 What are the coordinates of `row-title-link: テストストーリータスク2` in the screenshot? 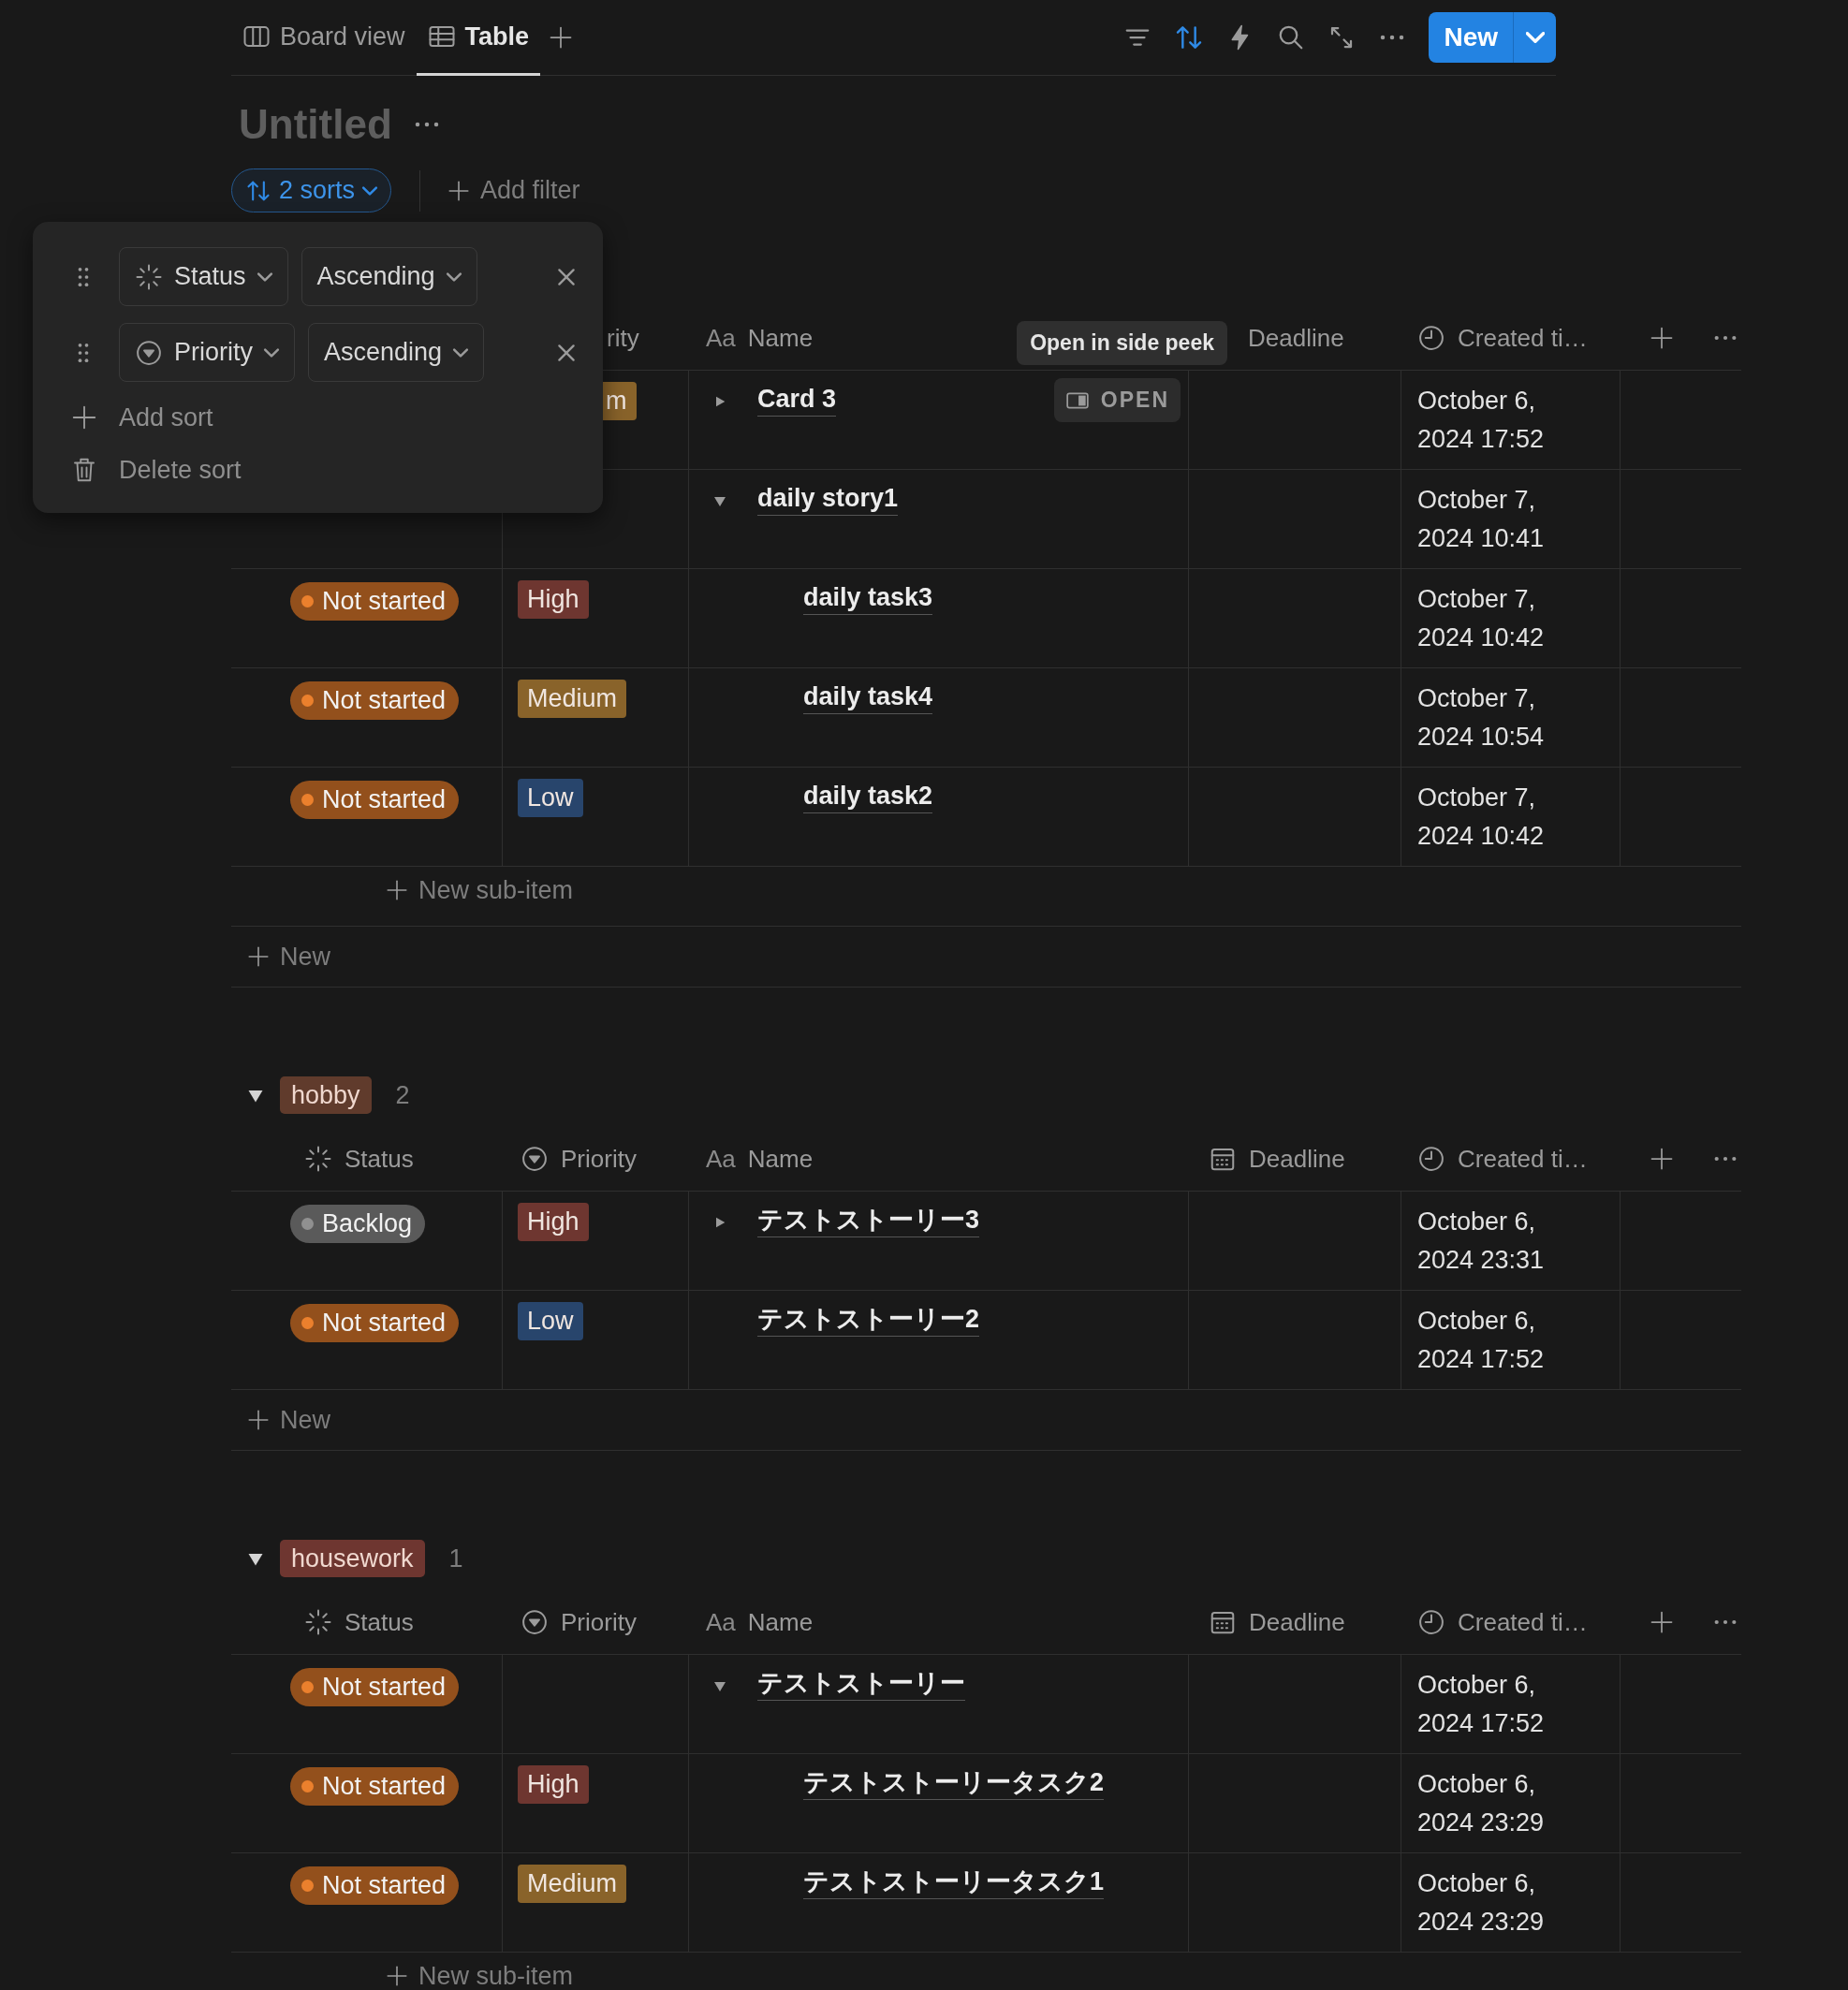 It's located at (954, 1782).